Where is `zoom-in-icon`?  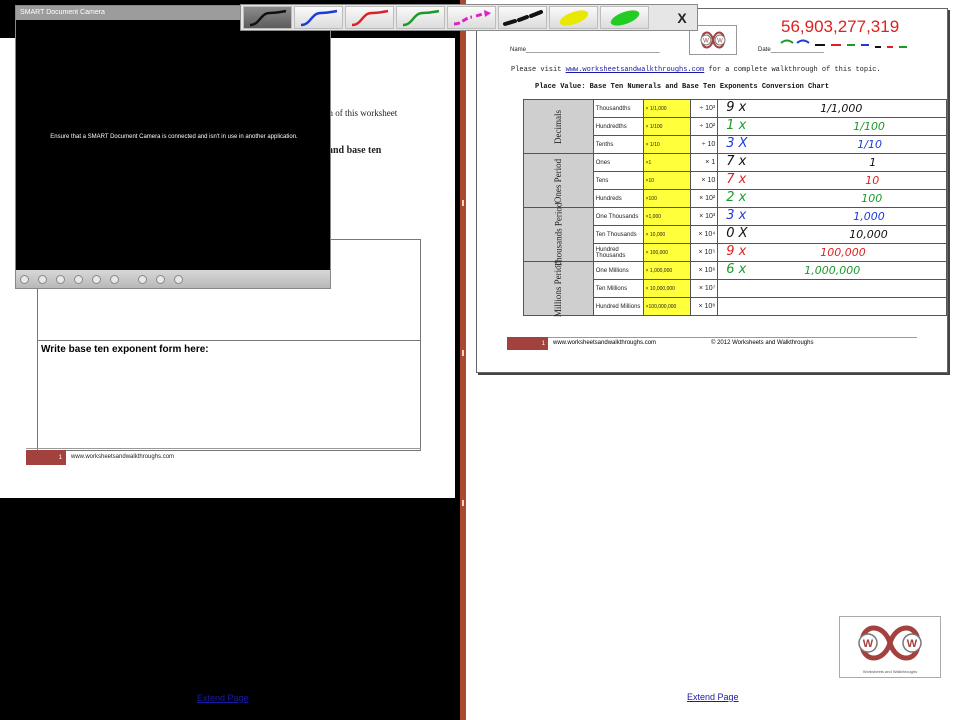
zoom-in-icon is located at coordinates (178, 279).